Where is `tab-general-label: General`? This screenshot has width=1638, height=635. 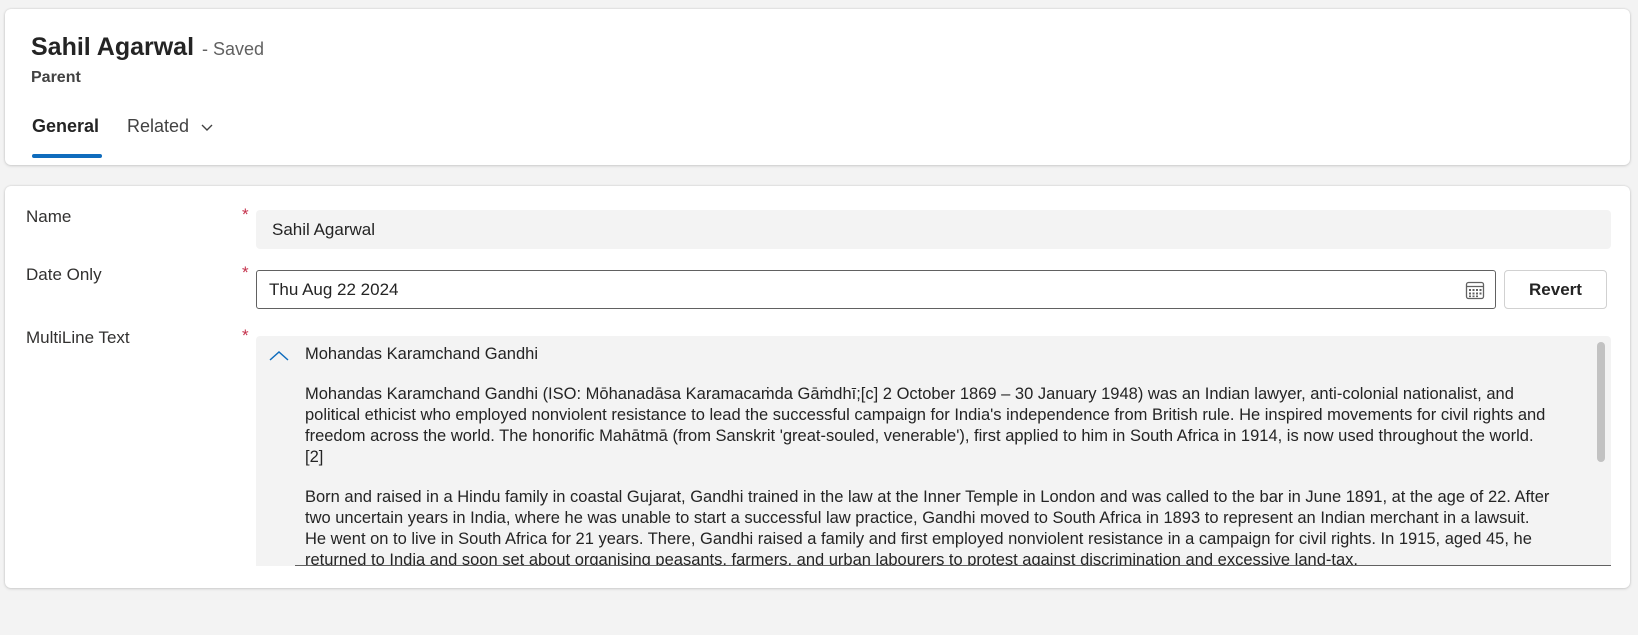 tab-general-label: General is located at coordinates (66, 126).